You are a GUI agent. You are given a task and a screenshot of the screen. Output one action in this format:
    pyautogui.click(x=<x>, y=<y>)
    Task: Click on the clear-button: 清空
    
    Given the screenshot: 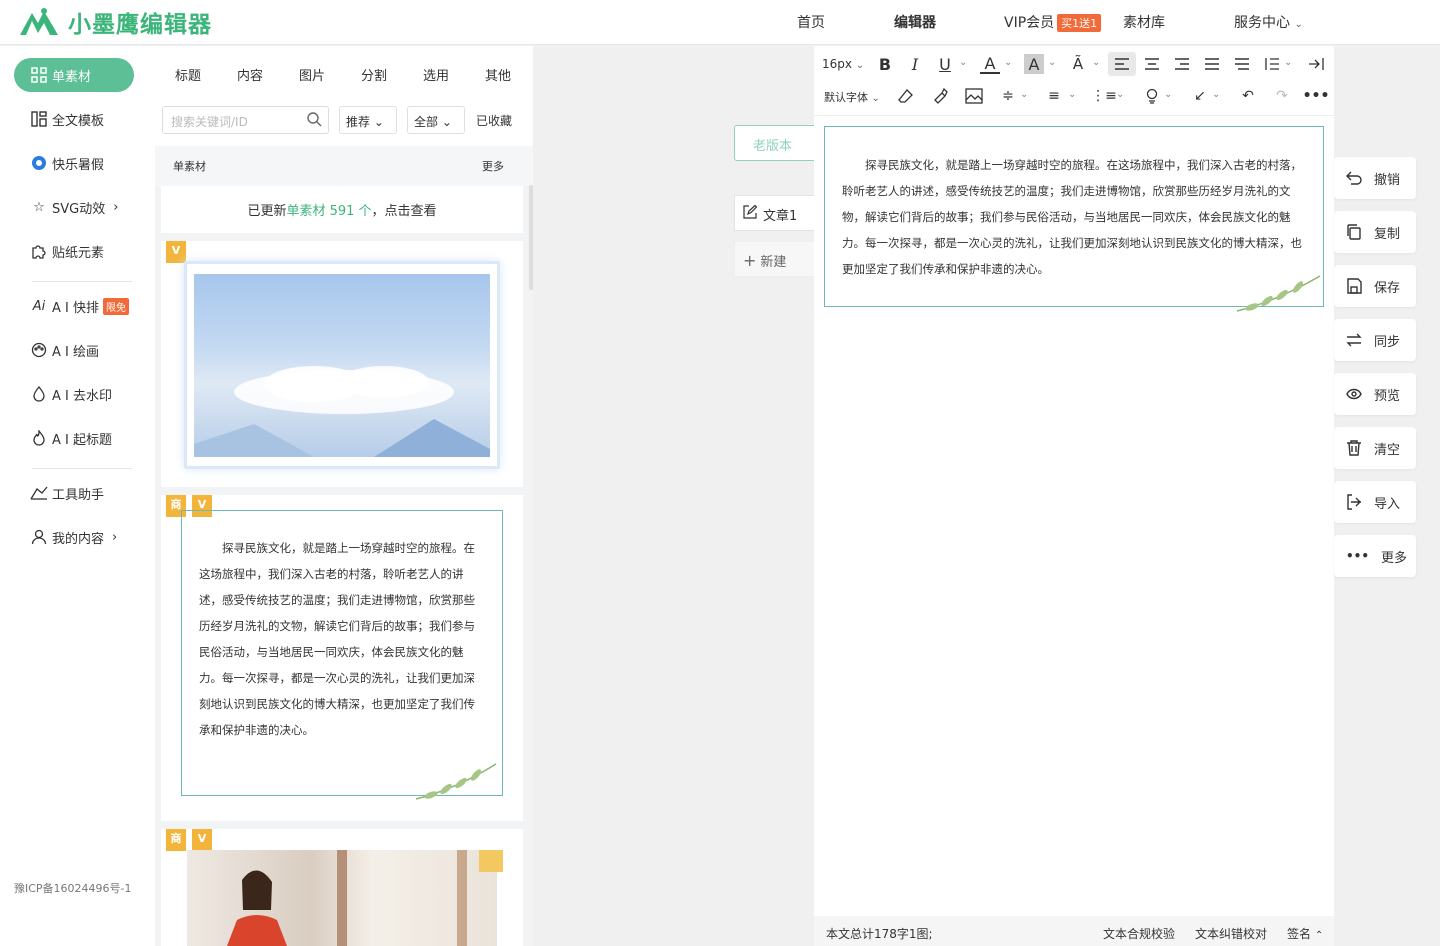 What is the action you would take?
    pyautogui.click(x=1375, y=448)
    